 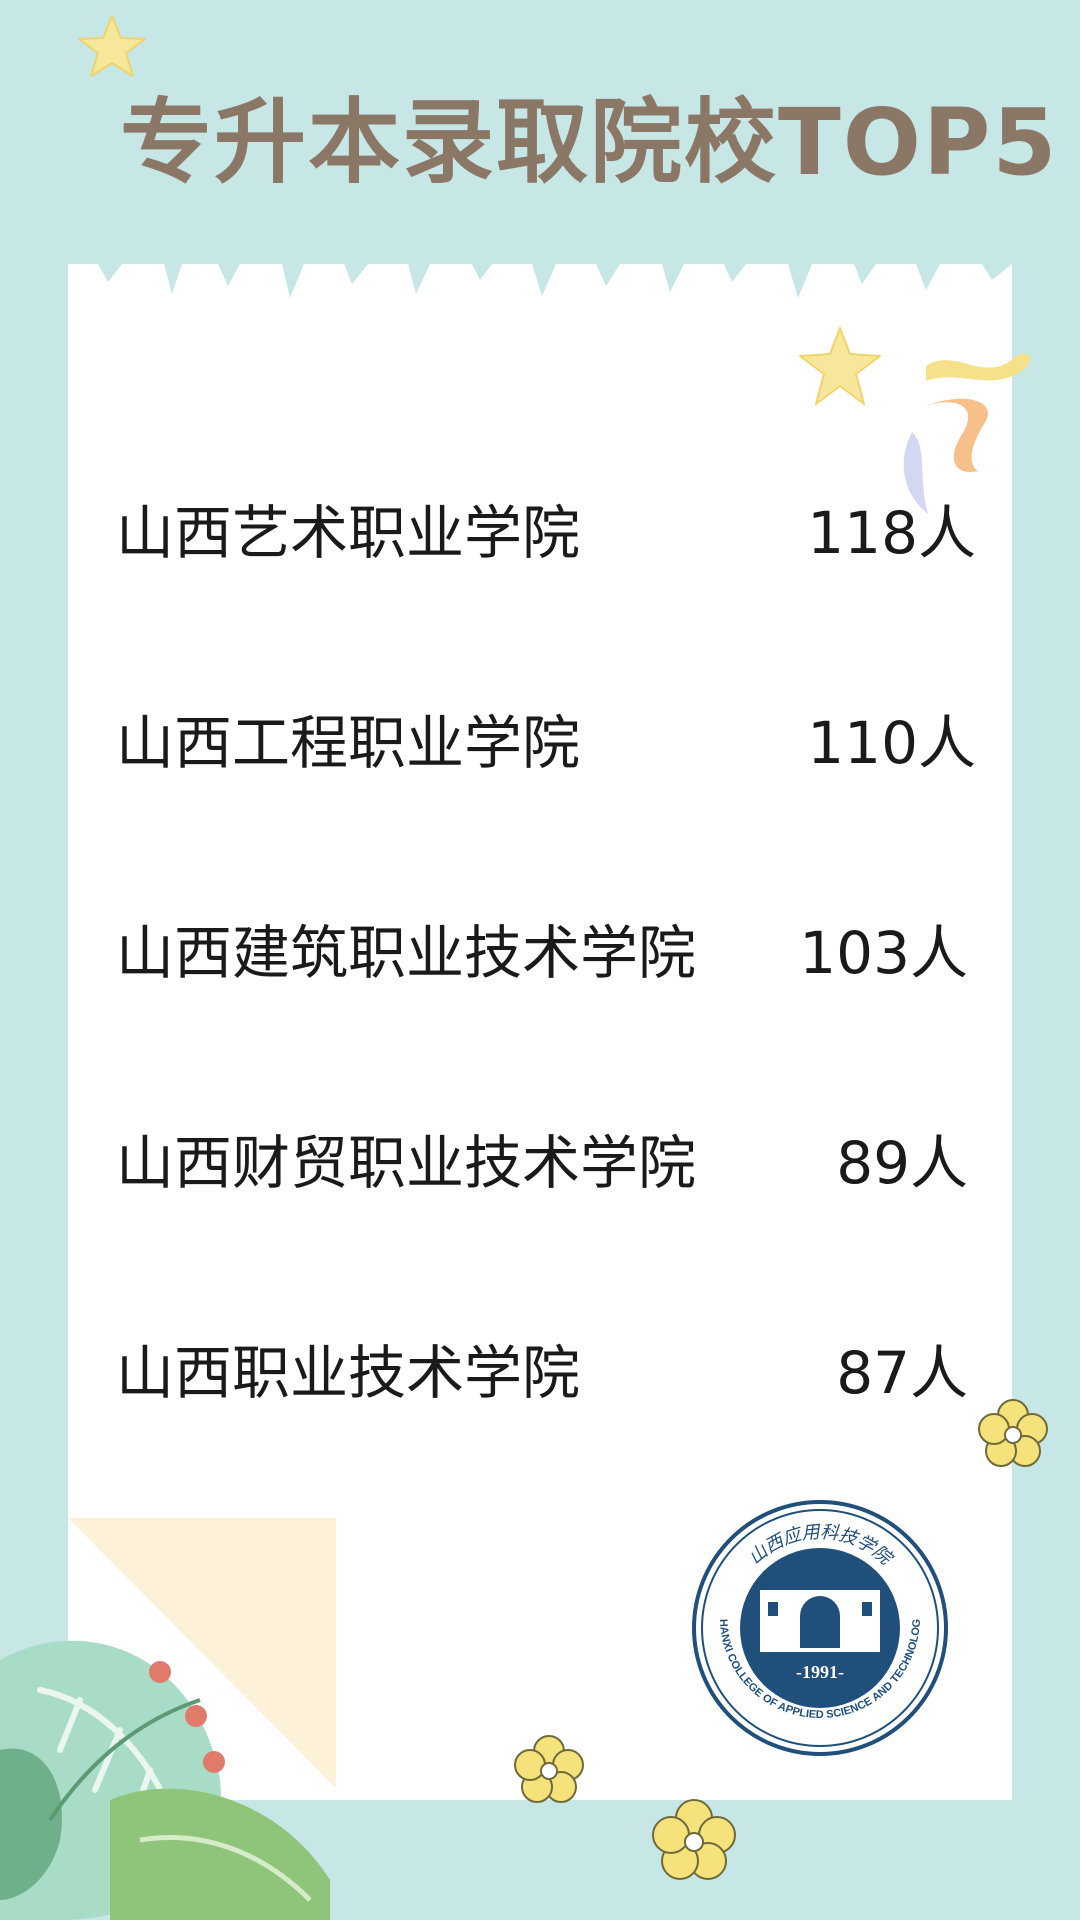 I want to click on school-name: 山西财贸职业技术学院, so click(x=406, y=1163).